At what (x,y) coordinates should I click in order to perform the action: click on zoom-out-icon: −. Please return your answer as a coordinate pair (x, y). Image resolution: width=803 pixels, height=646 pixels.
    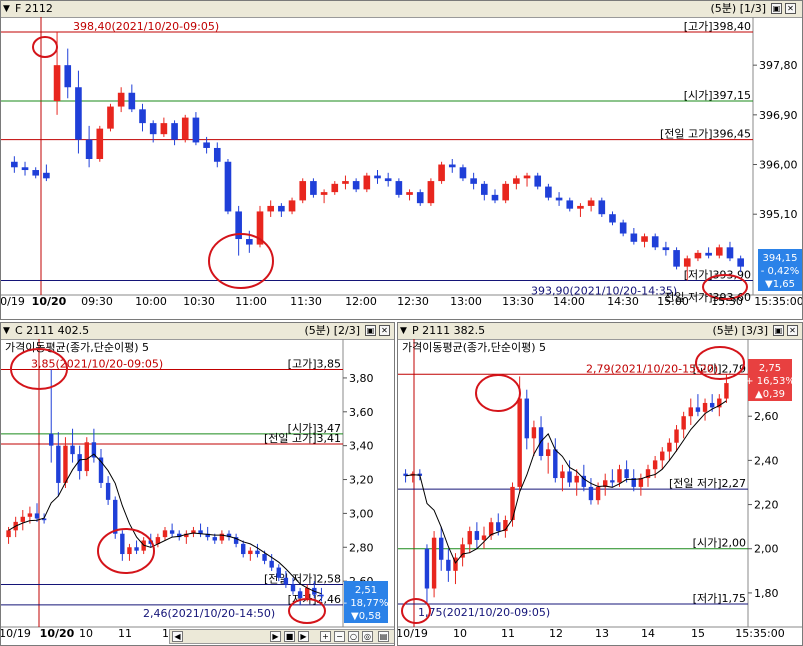
    Looking at the image, I should click on (339, 636).